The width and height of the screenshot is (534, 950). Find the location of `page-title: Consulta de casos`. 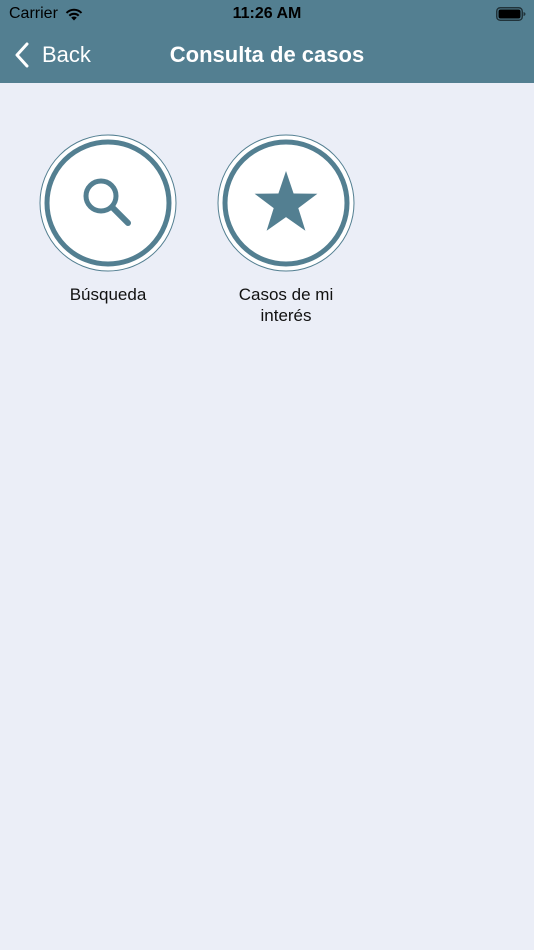

page-title: Consulta de casos is located at coordinates (267, 54).